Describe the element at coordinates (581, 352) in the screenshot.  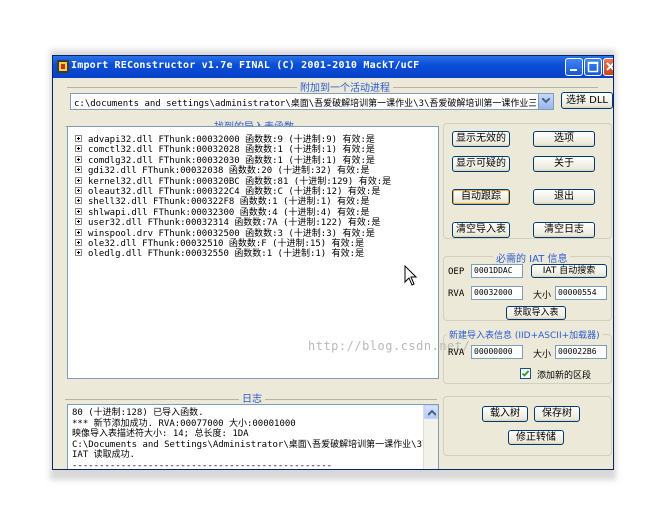
I see `new-size-field: 000022B6` at that location.